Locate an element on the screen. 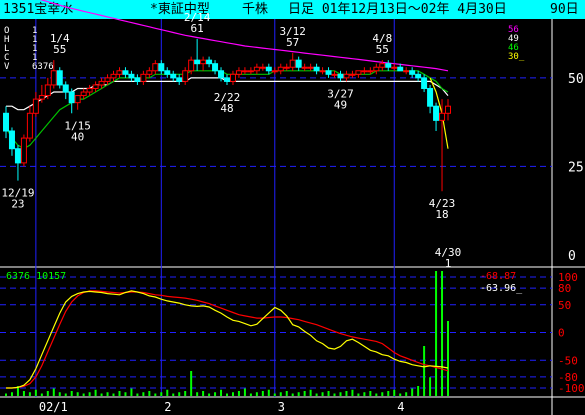  ohlc-value: 6376 is located at coordinates (43, 67).